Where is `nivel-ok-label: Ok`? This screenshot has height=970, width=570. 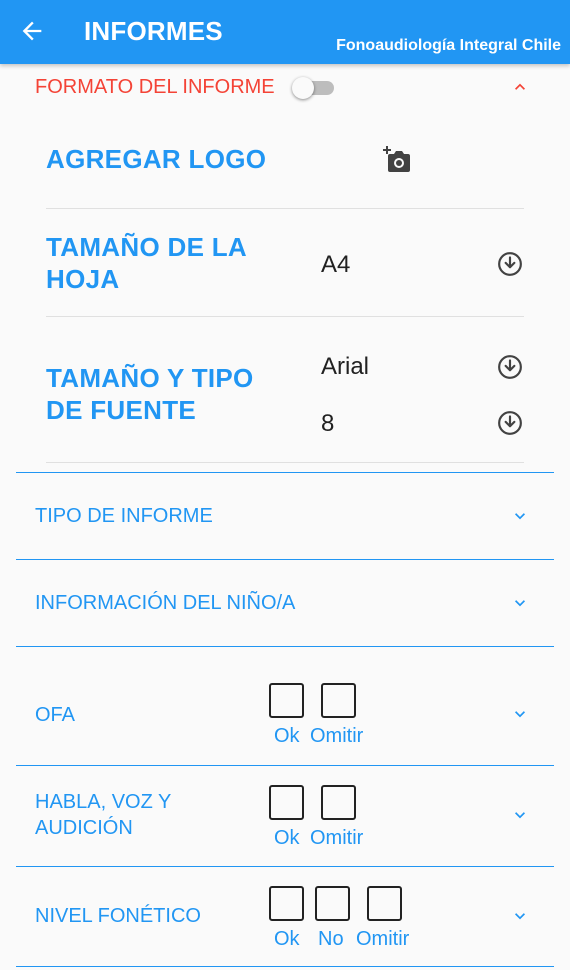 nivel-ok-label: Ok is located at coordinates (287, 939).